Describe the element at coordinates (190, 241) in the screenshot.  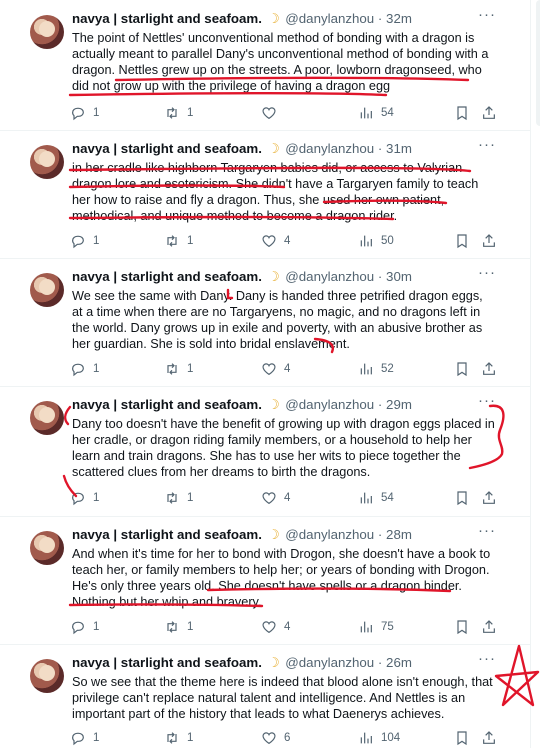
I see `retweet-count: 1` at that location.